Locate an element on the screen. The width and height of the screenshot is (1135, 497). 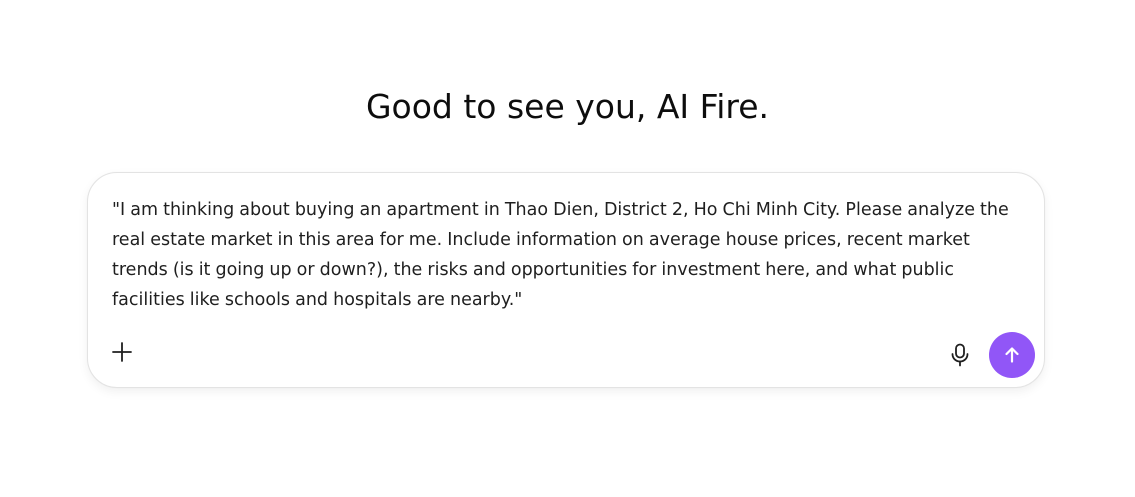
greeting-heading: Good to see you, AI Fire. is located at coordinates (567, 106).